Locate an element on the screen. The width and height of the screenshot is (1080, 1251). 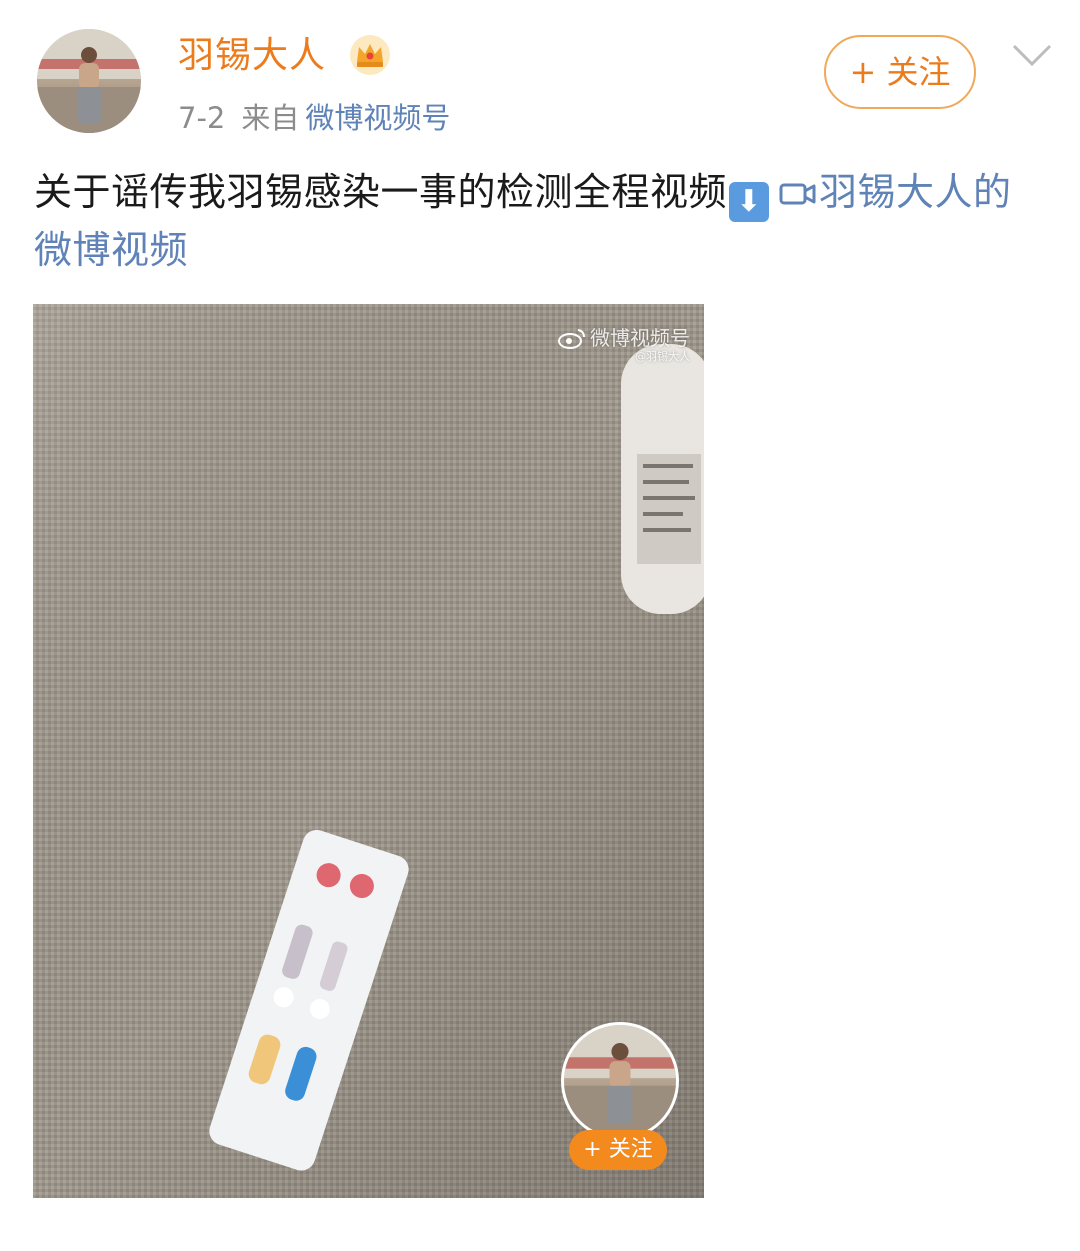
video-author-avatar is located at coordinates (620, 1081).